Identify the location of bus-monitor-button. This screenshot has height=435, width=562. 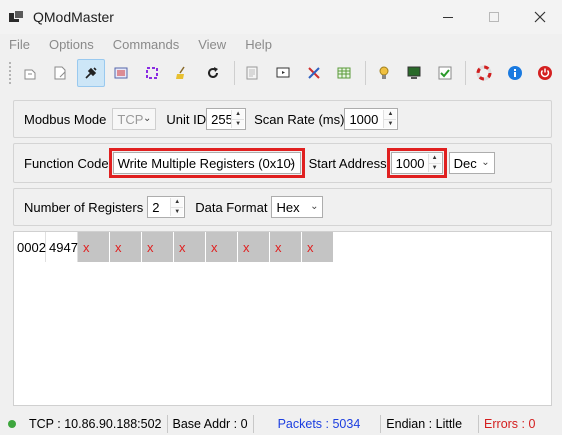
(122, 73).